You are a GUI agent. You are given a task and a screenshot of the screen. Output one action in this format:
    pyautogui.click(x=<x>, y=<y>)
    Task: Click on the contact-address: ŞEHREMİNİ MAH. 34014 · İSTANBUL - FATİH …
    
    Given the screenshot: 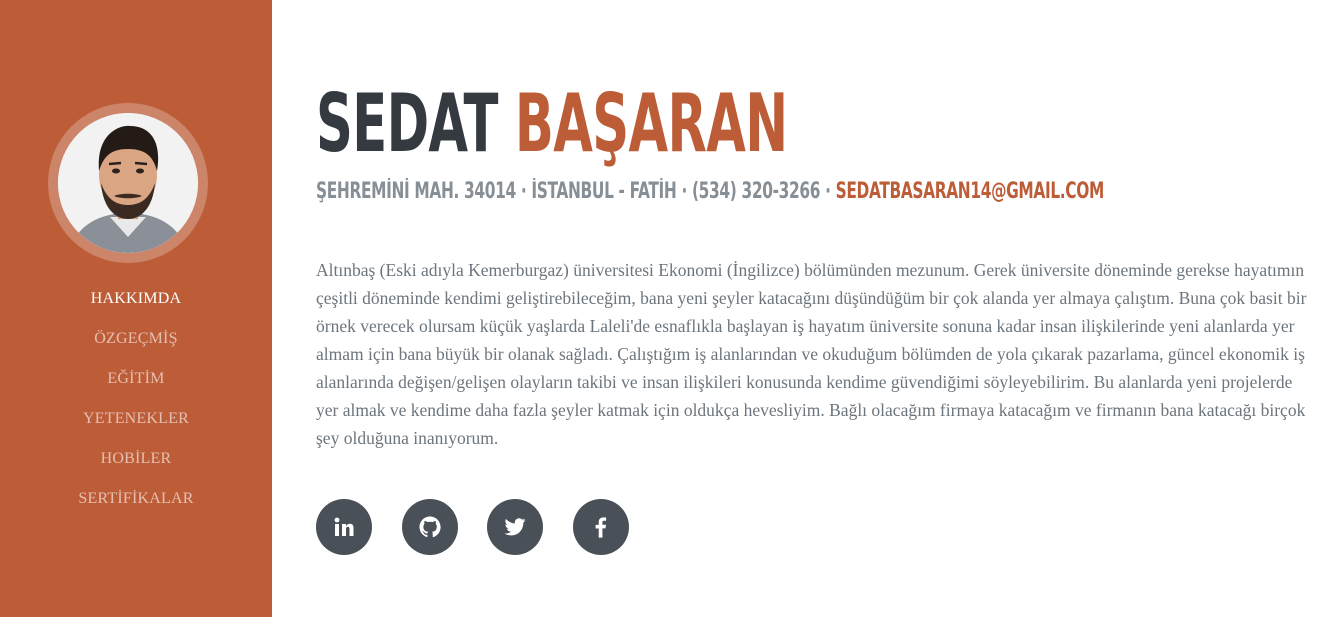 What is the action you would take?
    pyautogui.click(x=576, y=191)
    